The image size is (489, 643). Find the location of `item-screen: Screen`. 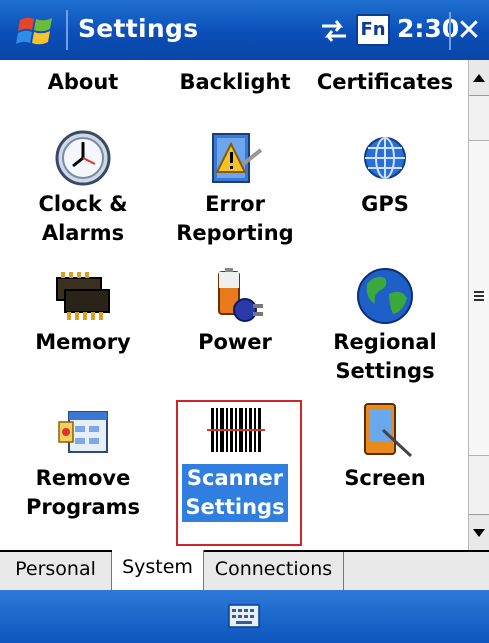

item-screen: Screen is located at coordinates (385, 446).